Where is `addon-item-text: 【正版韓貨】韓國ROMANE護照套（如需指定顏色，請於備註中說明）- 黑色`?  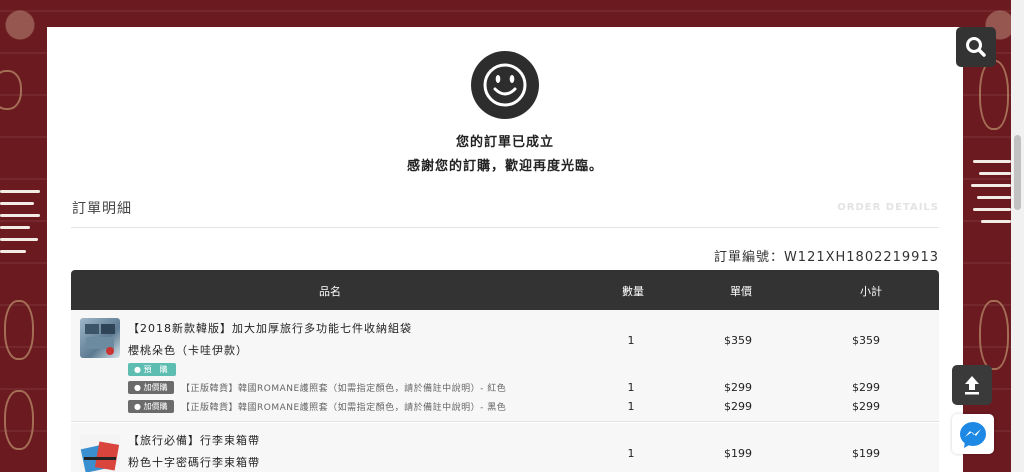 addon-item-text: 【正版韓貨】韓國ROMANE護照套（如需指定顏色，請於備註中說明）- 黑色 is located at coordinates (344, 408).